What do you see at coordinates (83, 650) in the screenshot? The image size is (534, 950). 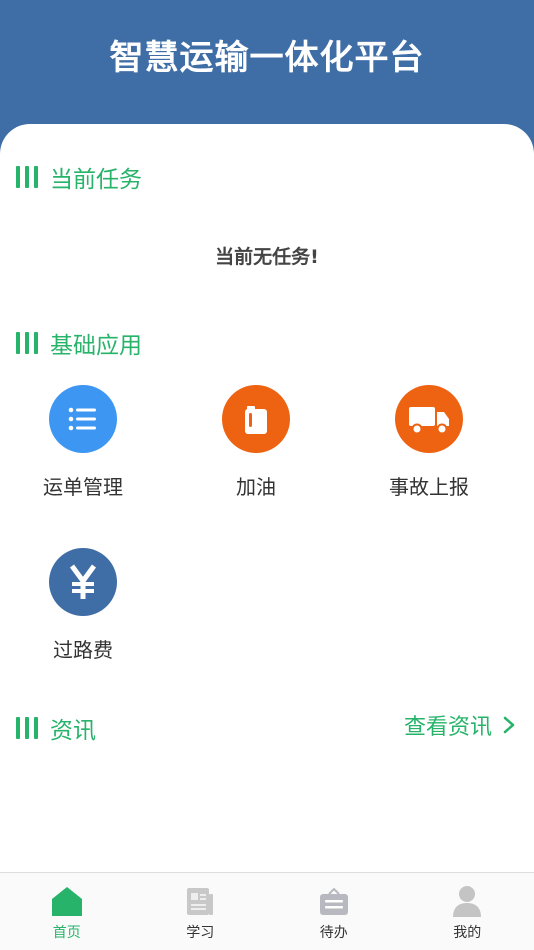 I see `app-label: 过路费` at bounding box center [83, 650].